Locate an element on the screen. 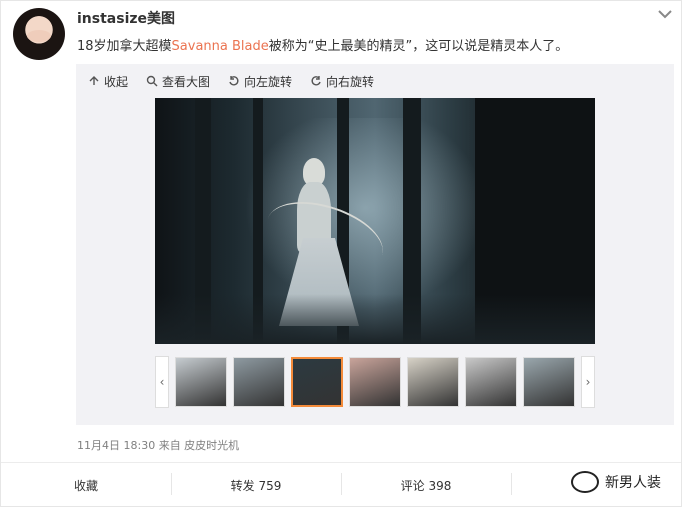 The image size is (682, 507). view-large-button: 查看大图 is located at coordinates (178, 81).